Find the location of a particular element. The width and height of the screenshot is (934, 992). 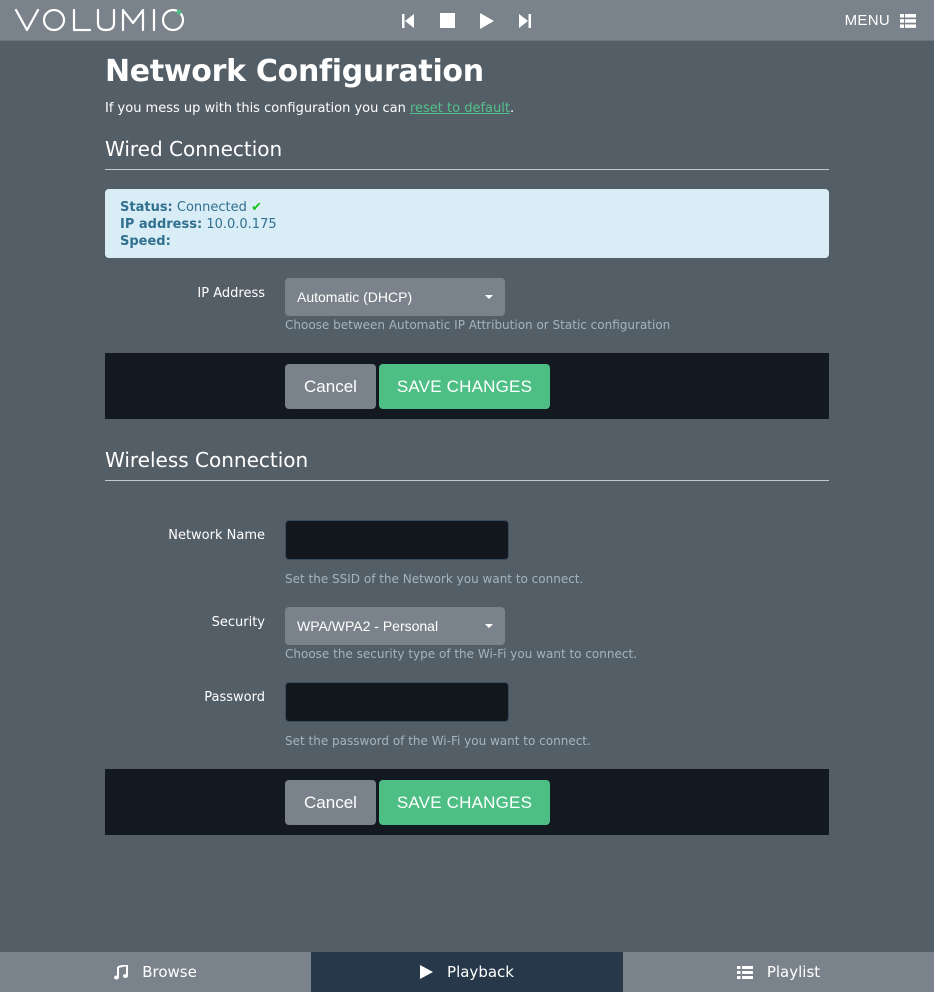

check-icon: ✔ is located at coordinates (256, 207).